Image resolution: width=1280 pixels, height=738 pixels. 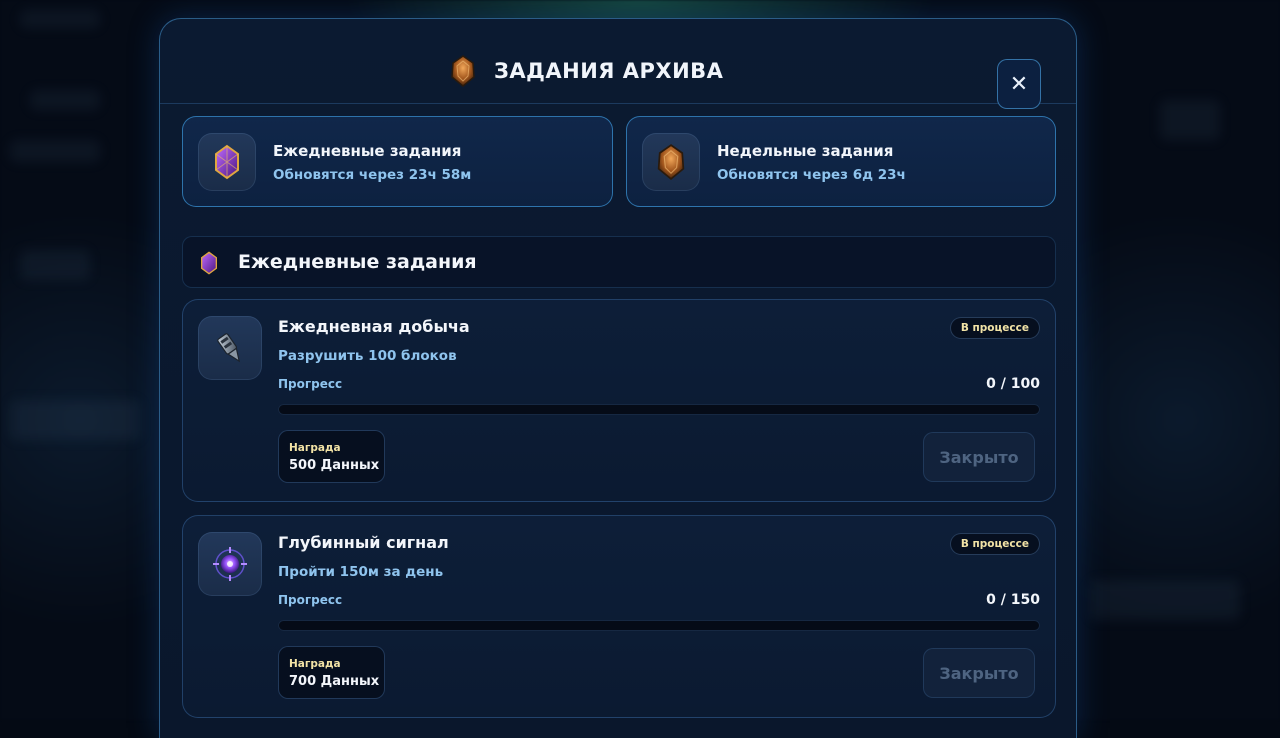 I want to click on tab-title: Ежедневные задания, so click(x=367, y=151).